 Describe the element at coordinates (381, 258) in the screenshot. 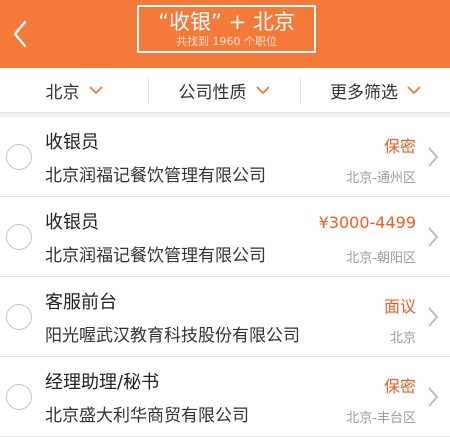

I see `job-location: 北京-朝阳区` at that location.